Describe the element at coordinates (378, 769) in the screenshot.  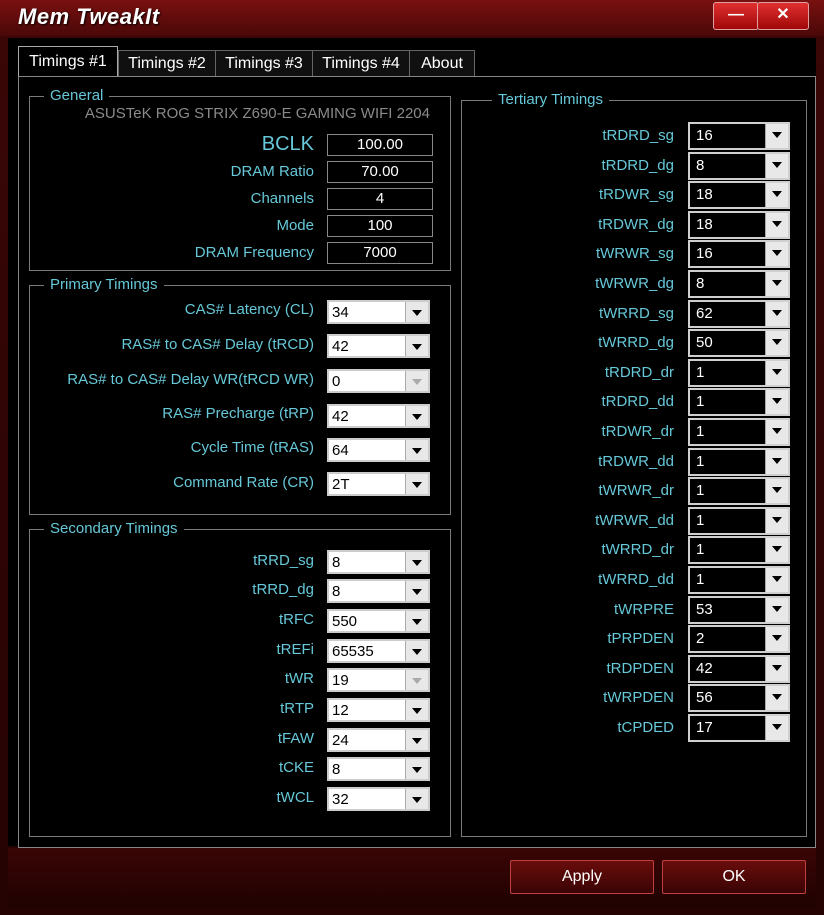
I see `secondary-select-tcke: 8` at that location.